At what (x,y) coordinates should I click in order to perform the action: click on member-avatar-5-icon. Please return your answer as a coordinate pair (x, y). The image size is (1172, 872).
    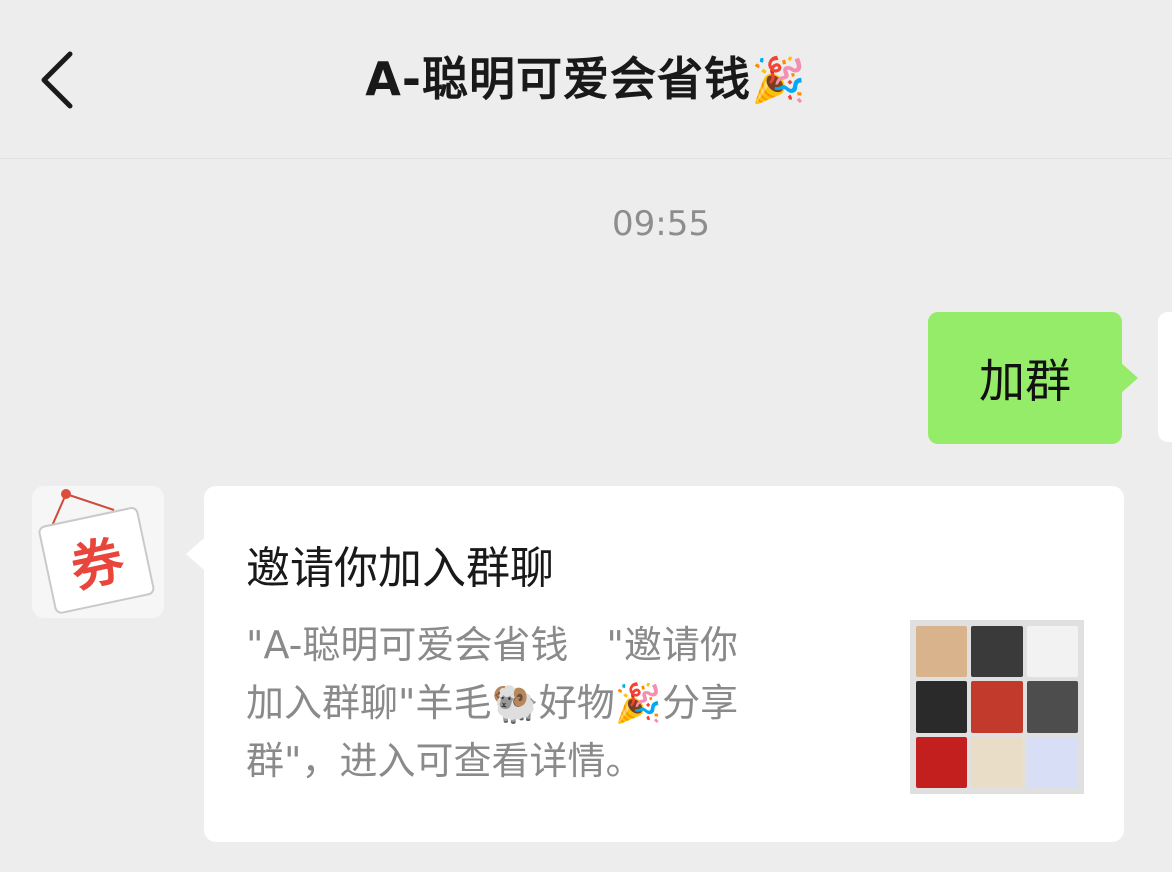
    Looking at the image, I should click on (997, 707).